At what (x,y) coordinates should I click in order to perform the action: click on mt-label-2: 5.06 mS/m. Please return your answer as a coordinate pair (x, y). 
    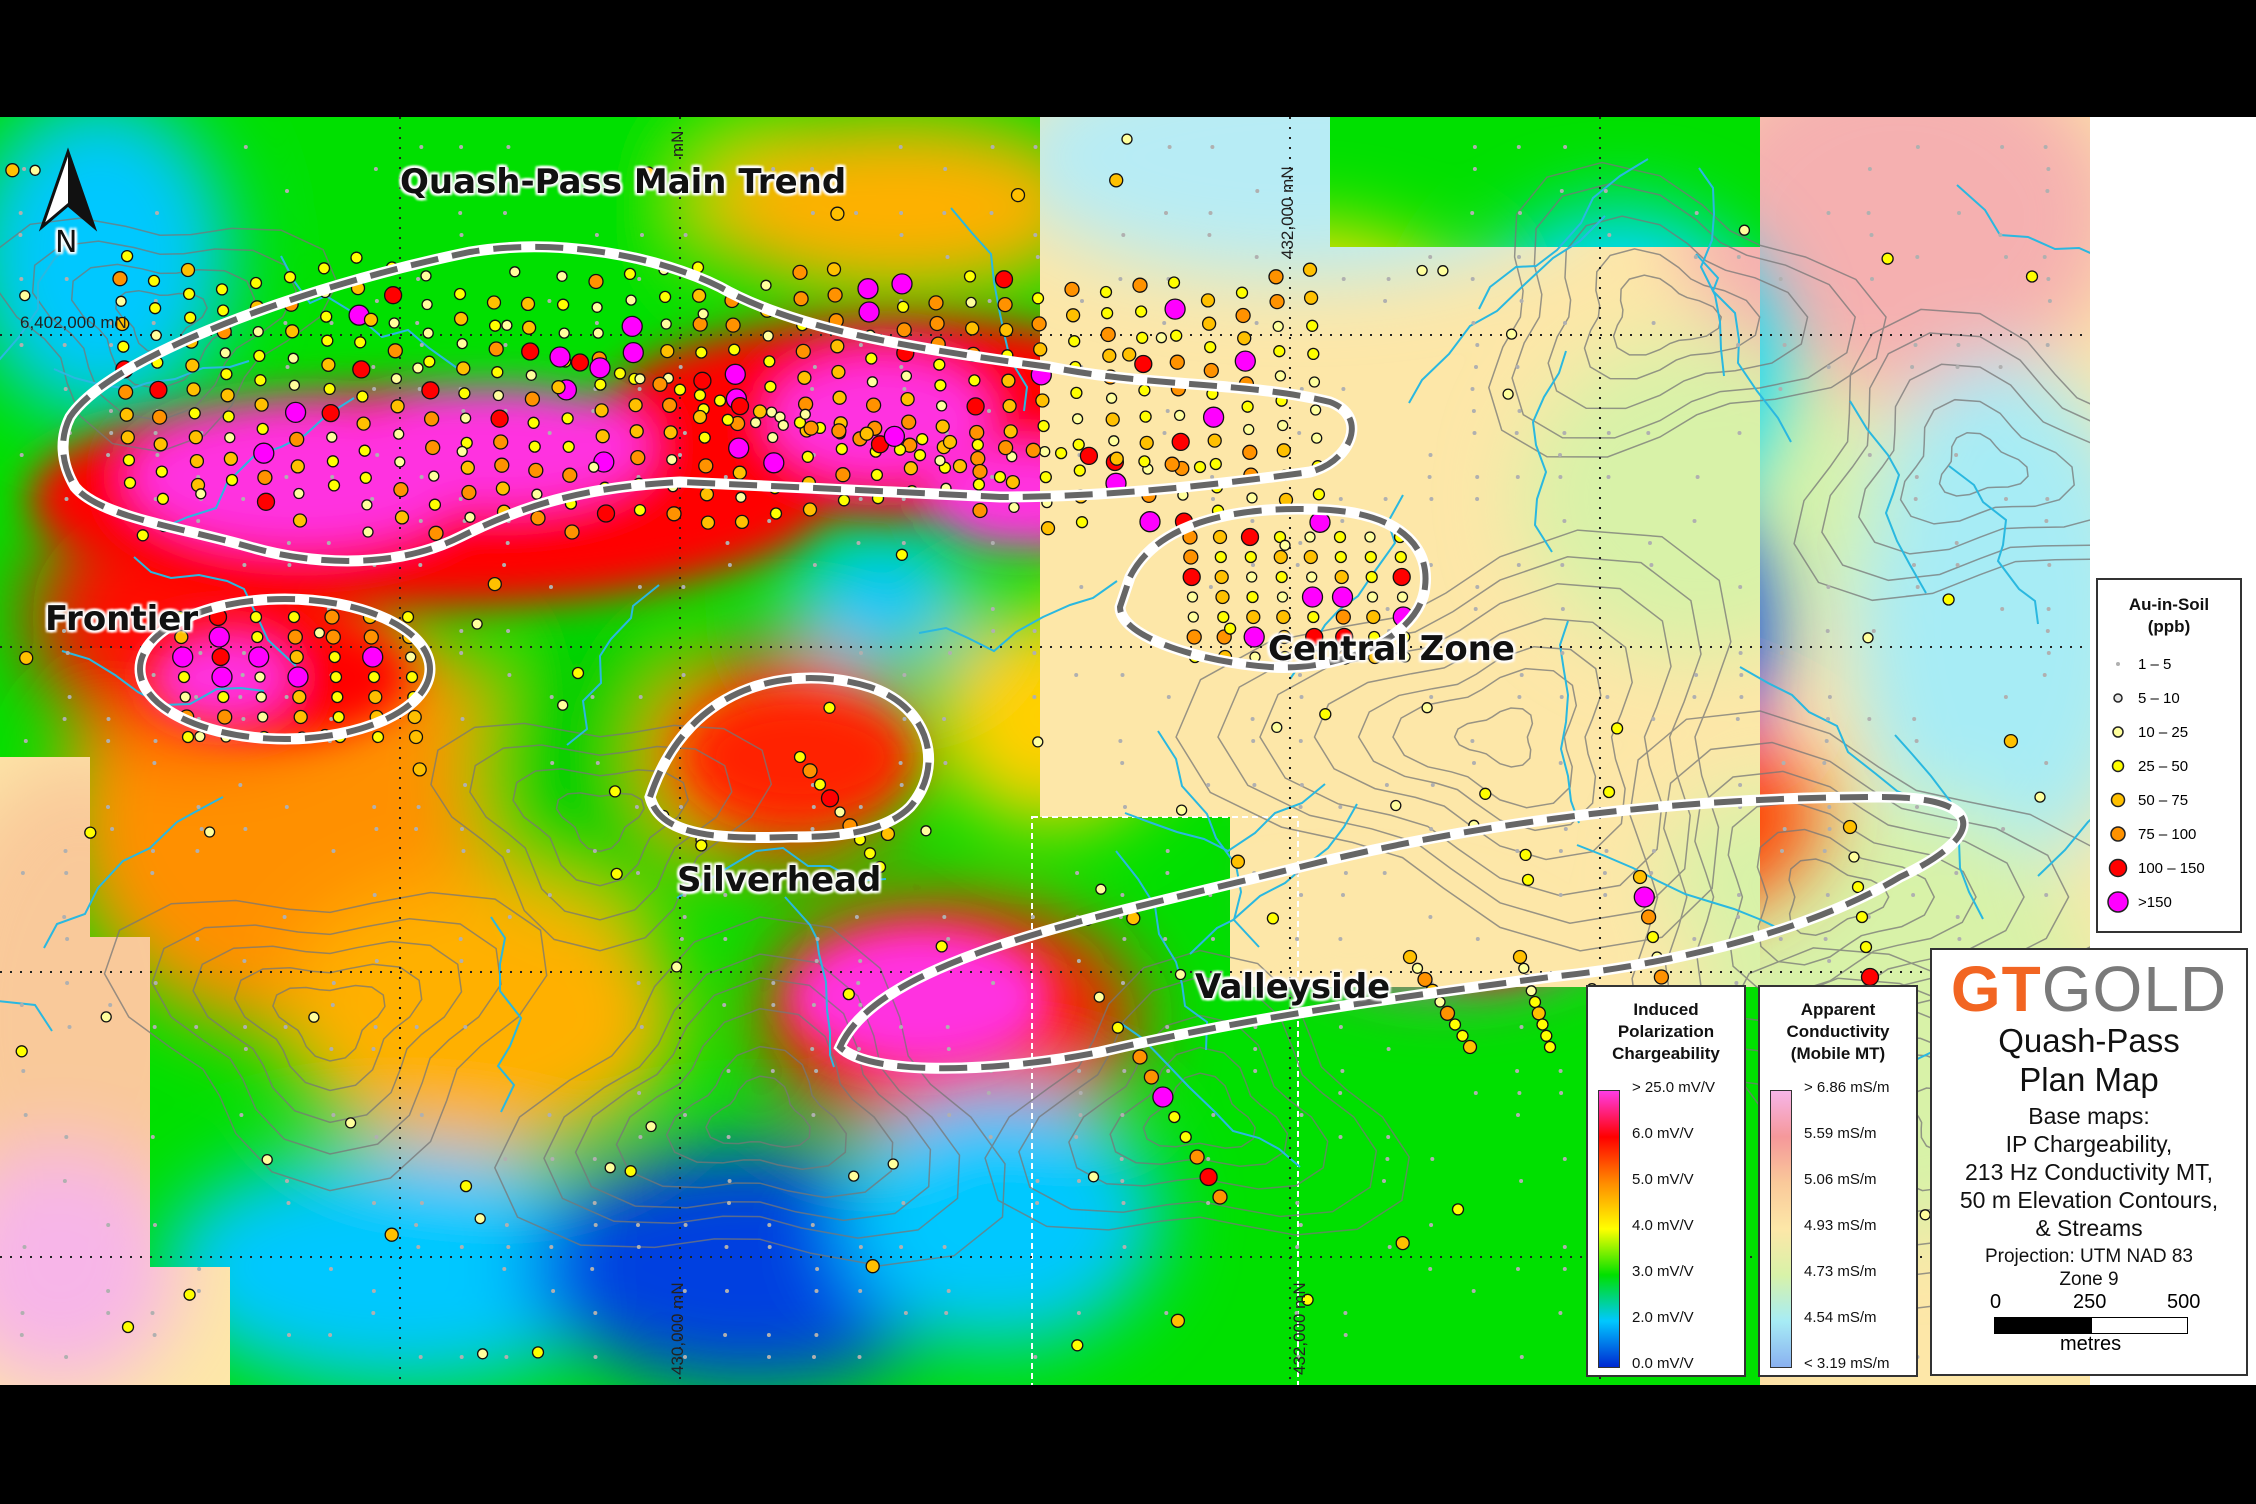
    Looking at the image, I should click on (1840, 1179).